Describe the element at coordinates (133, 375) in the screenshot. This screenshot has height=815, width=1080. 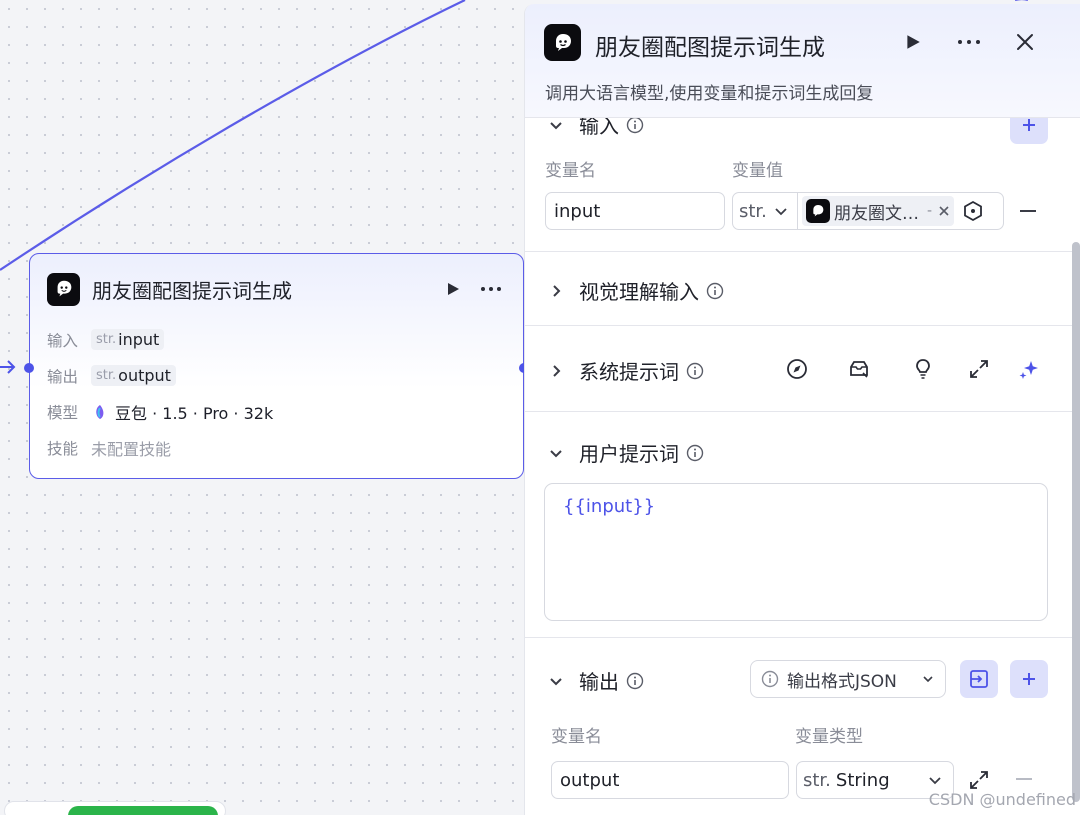
I see `output-var-chip: str. output` at that location.